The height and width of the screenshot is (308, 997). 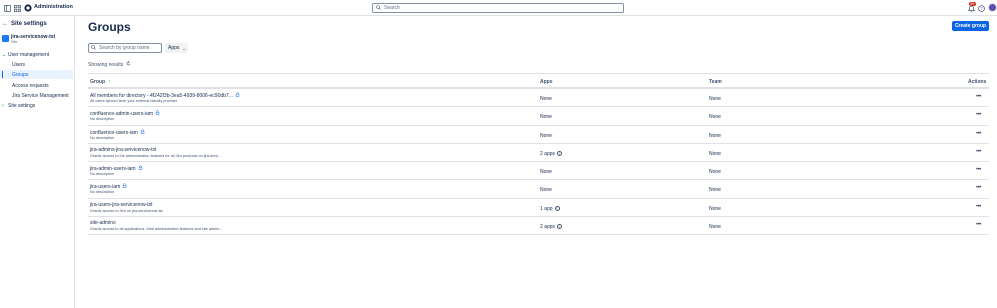 What do you see at coordinates (125, 113) in the screenshot?
I see `group-name-link: confluence-admin-users-iam` at bounding box center [125, 113].